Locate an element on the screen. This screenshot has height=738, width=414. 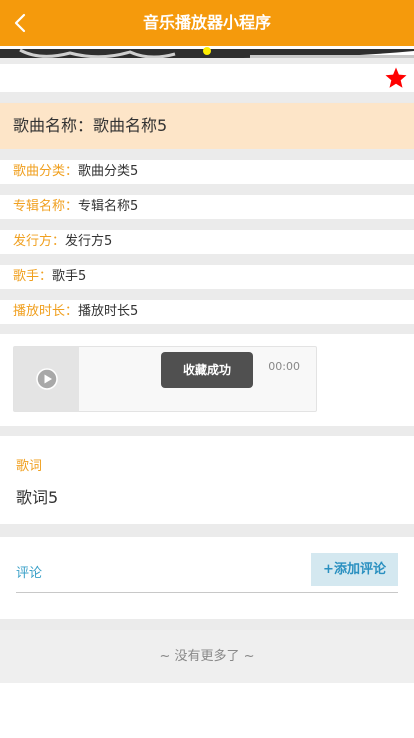
detail-value: 歌手5 is located at coordinates (69, 276).